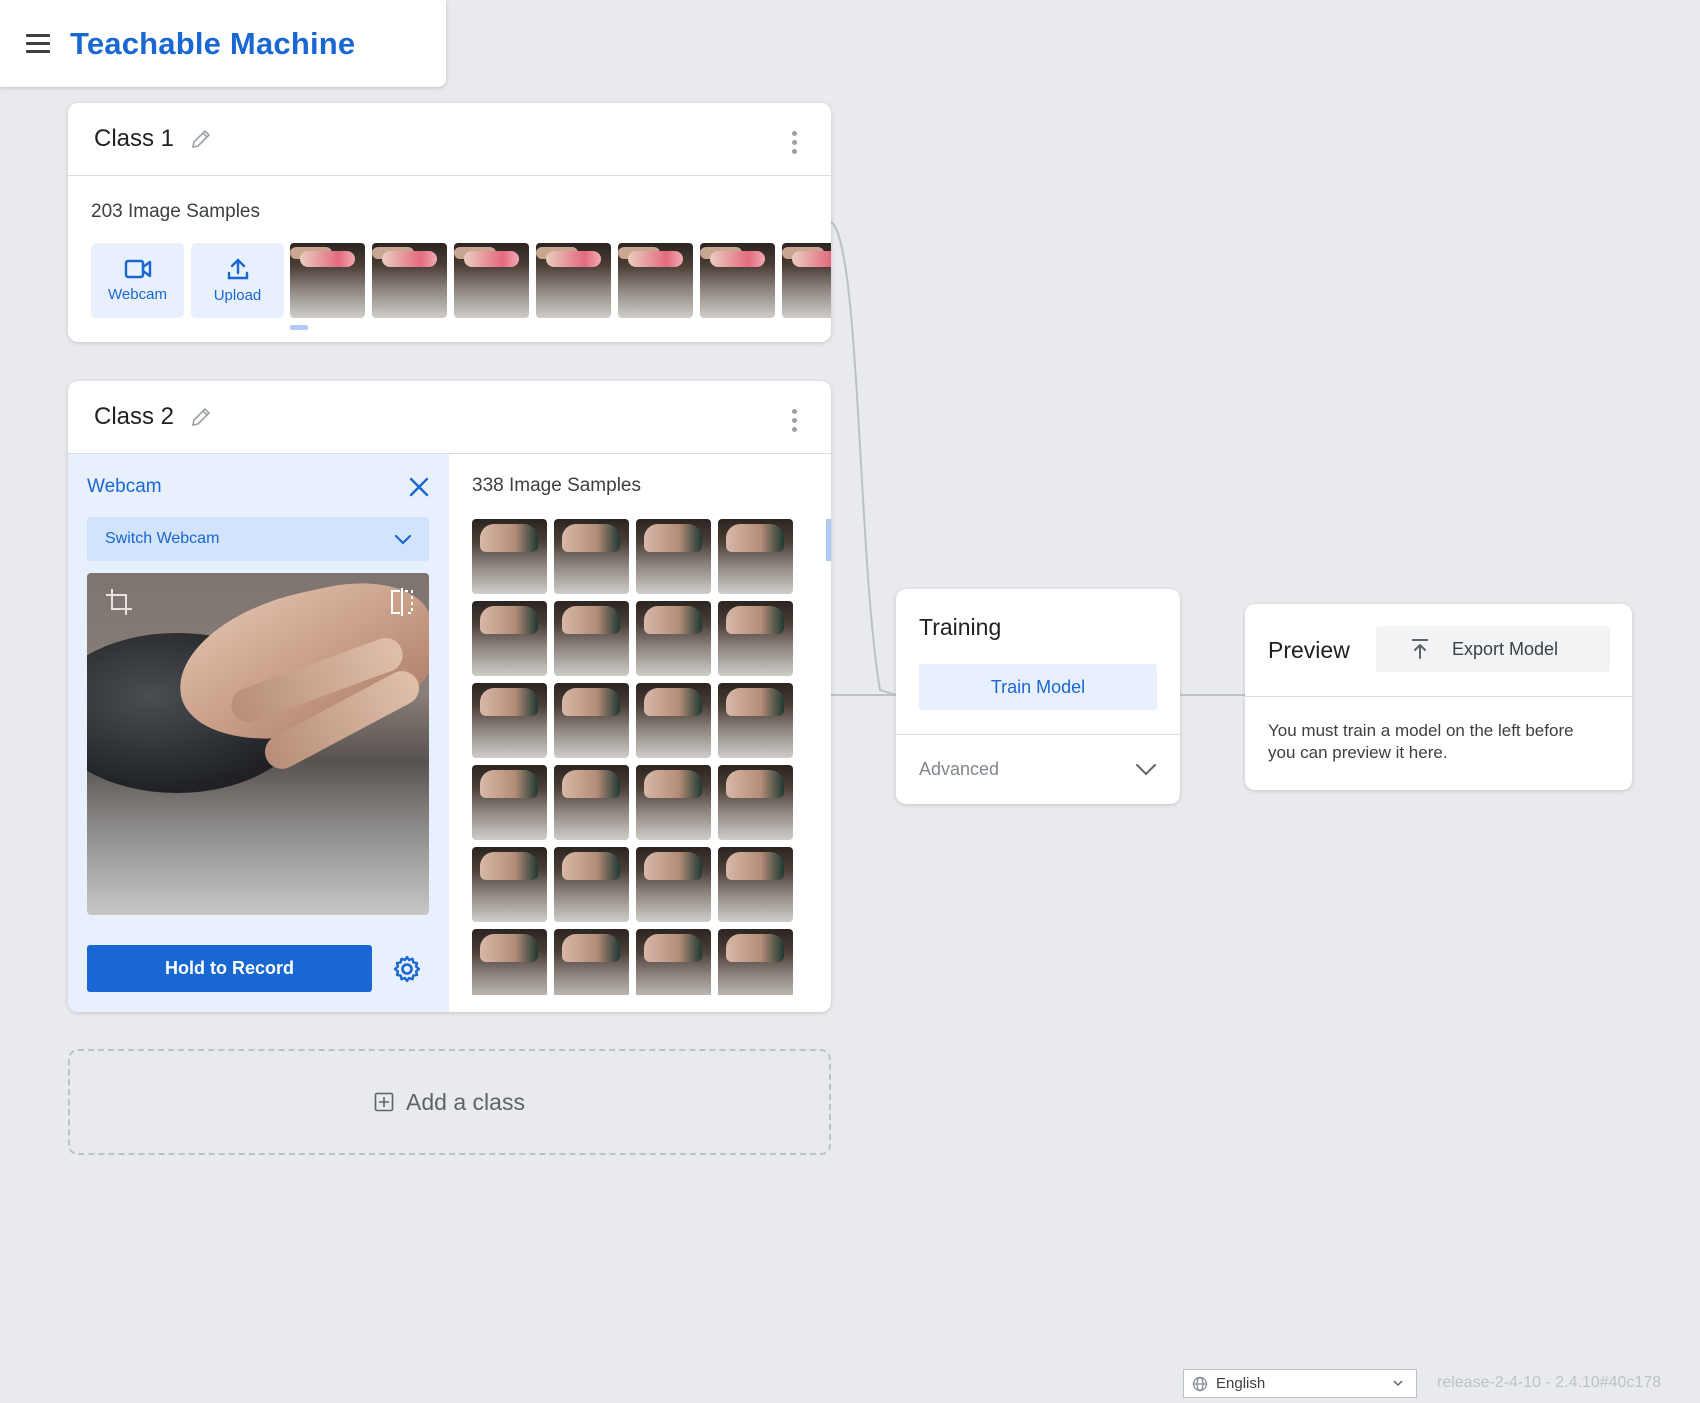 Image resolution: width=1700 pixels, height=1403 pixels. I want to click on gear-icon, so click(407, 969).